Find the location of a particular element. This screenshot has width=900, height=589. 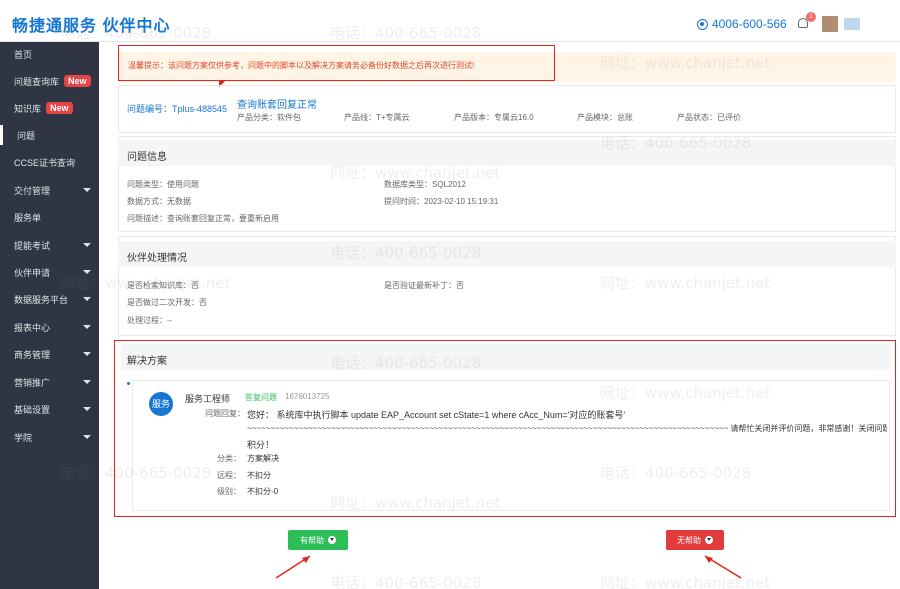

meta-label: 产品线： is located at coordinates (360, 117).